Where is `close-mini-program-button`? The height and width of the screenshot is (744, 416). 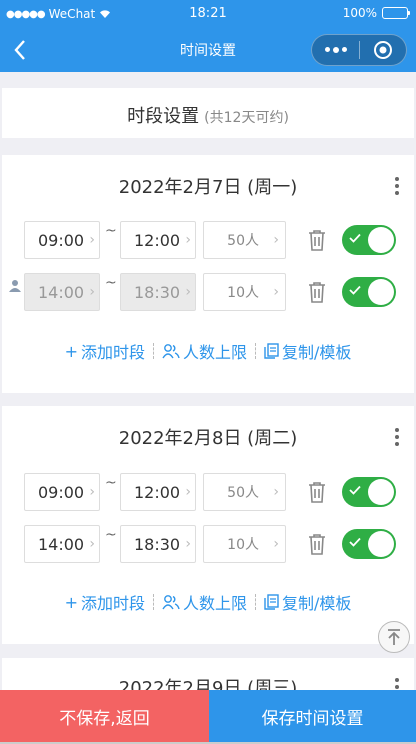 close-mini-program-button is located at coordinates (383, 50).